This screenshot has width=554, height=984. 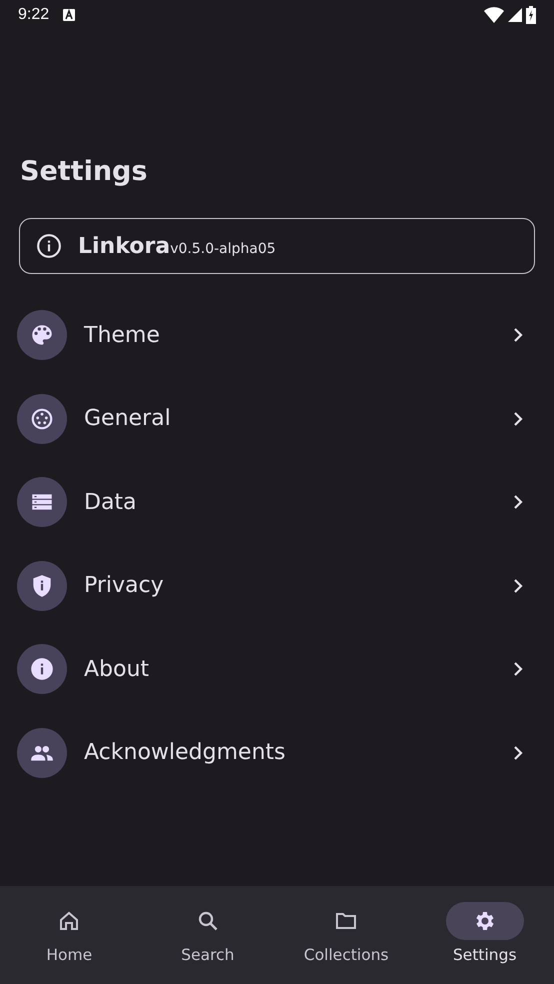 What do you see at coordinates (69, 935) in the screenshot?
I see `nav-tab: Home` at bounding box center [69, 935].